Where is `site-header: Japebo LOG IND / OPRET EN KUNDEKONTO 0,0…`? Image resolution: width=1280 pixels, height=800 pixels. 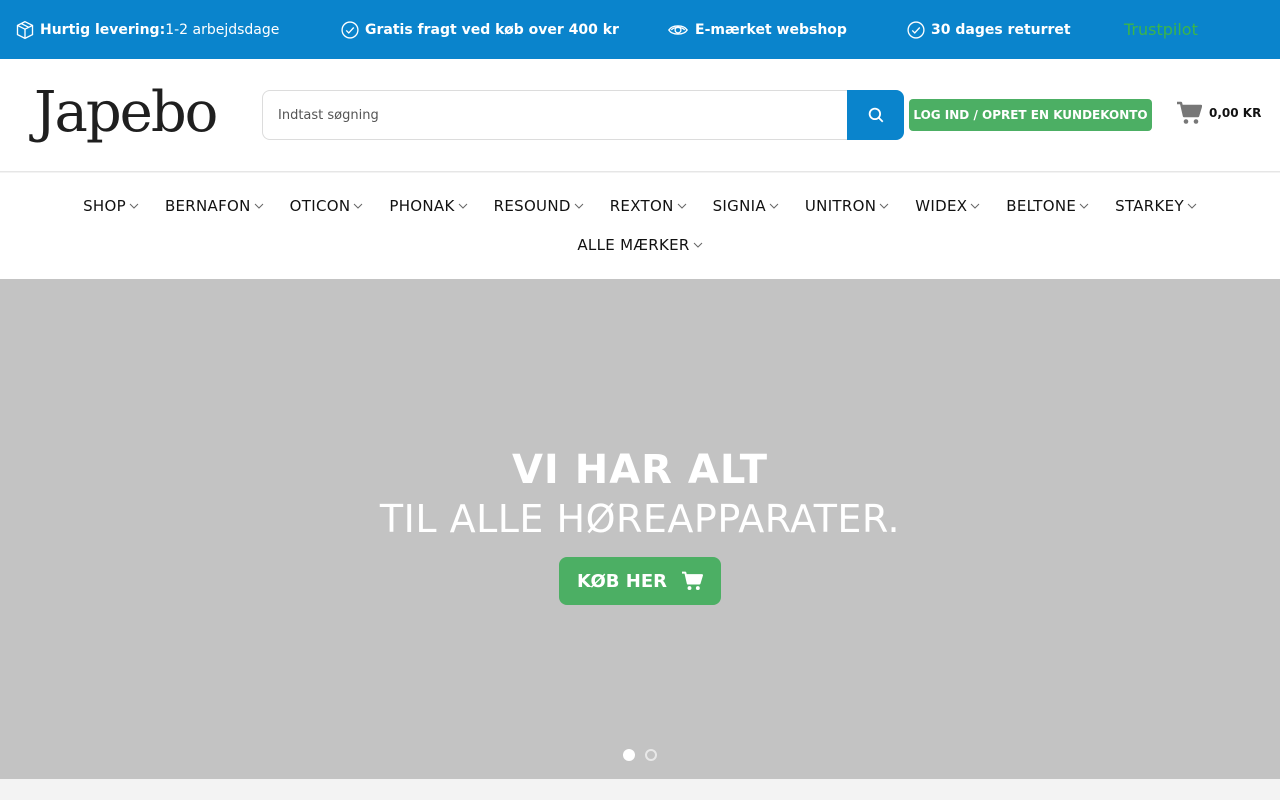 site-header: Japebo LOG IND / OPRET EN KUNDEKONTO 0,0… is located at coordinates (640, 115).